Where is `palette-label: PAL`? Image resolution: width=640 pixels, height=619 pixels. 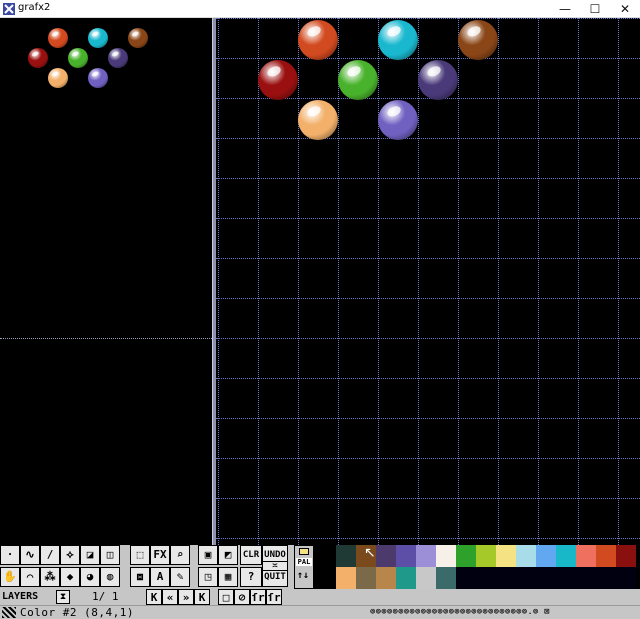 palette-label: PAL is located at coordinates (304, 562).